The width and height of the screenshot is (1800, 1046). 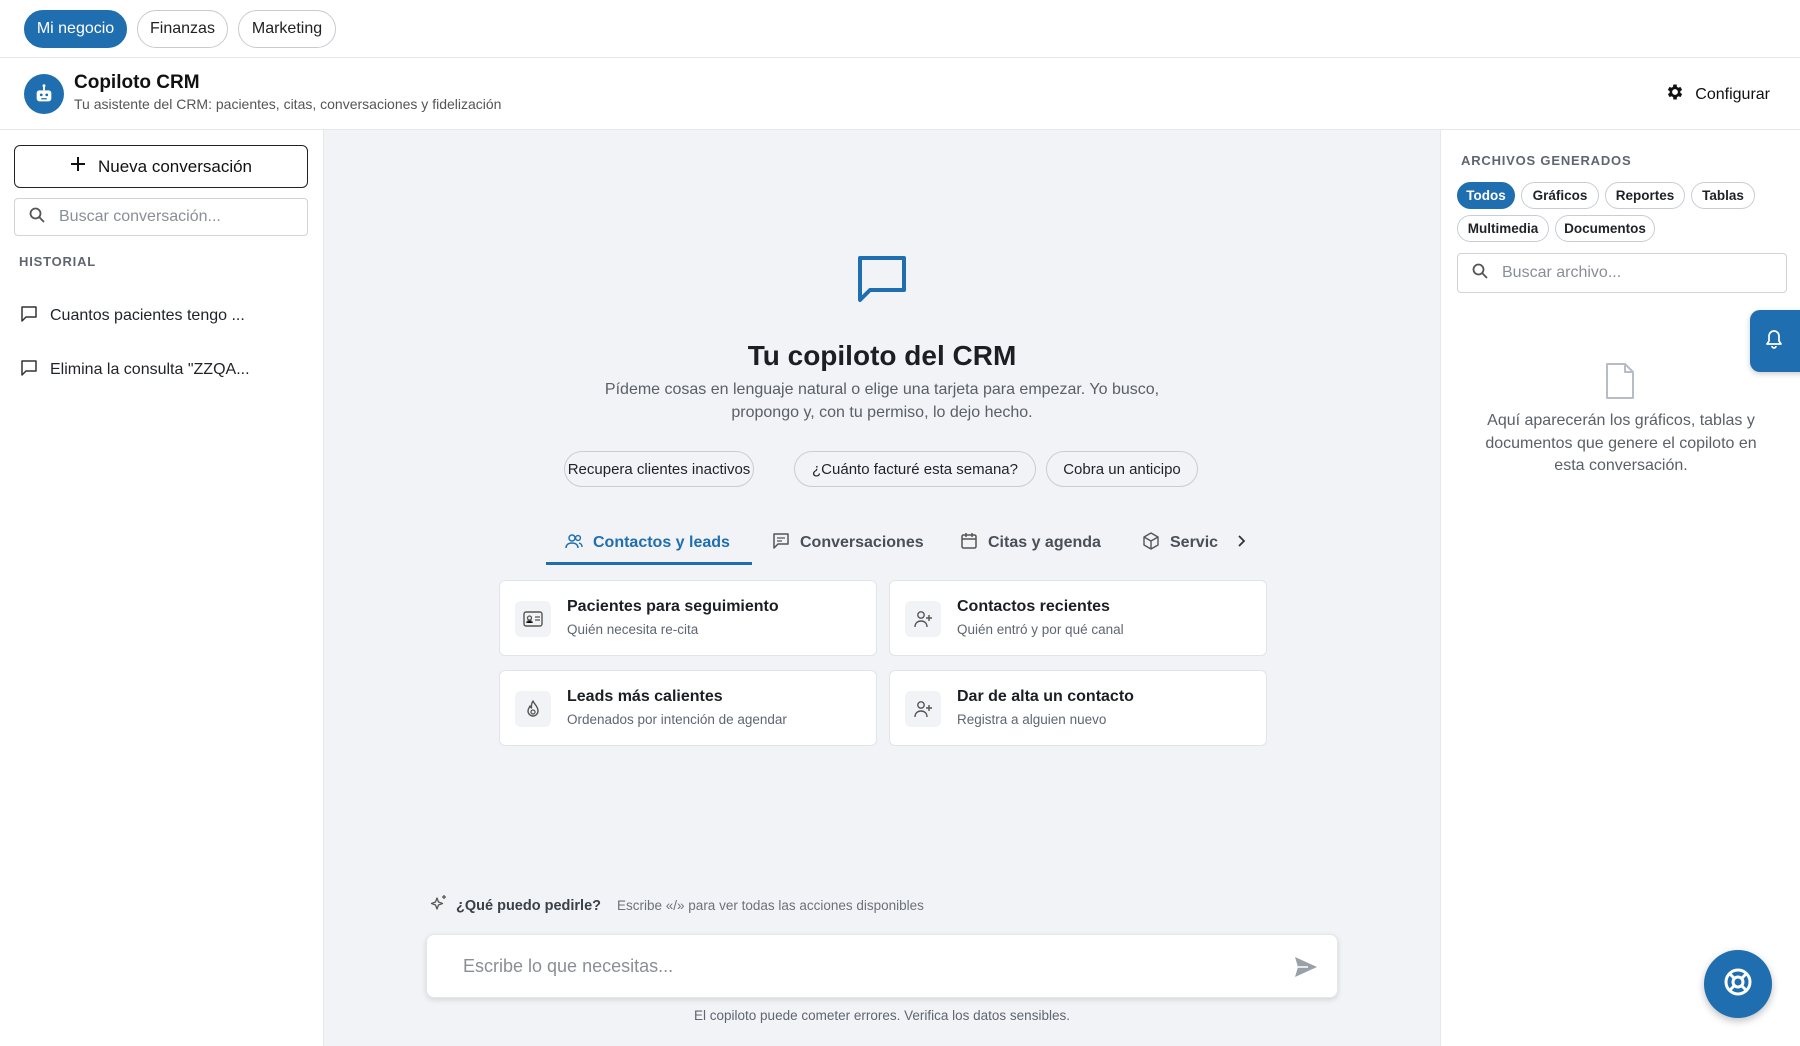 What do you see at coordinates (900, 29) in the screenshot?
I see `top-nav: Mi negocio Finanzas Marketing` at bounding box center [900, 29].